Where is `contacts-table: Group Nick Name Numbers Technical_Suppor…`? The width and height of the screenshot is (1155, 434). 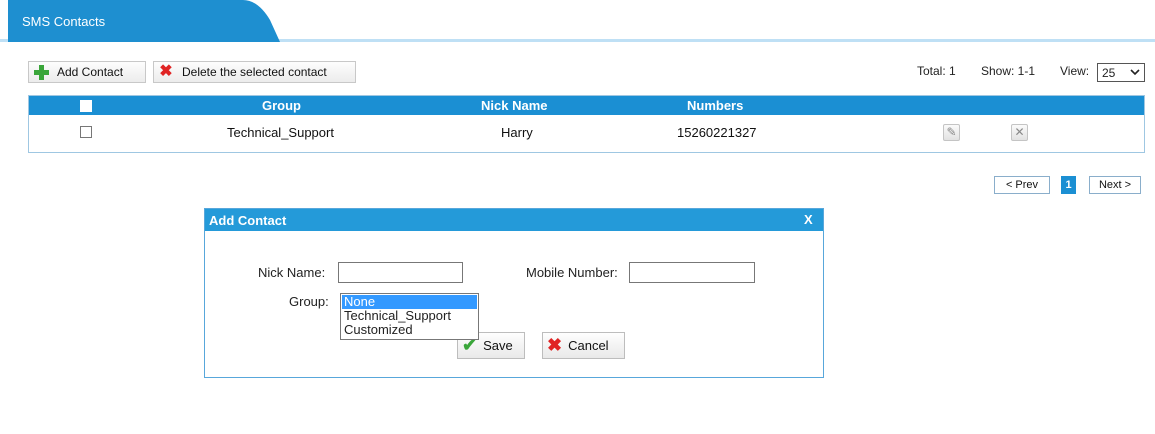
contacts-table: Group Nick Name Numbers Technical_Suppor… is located at coordinates (586, 124).